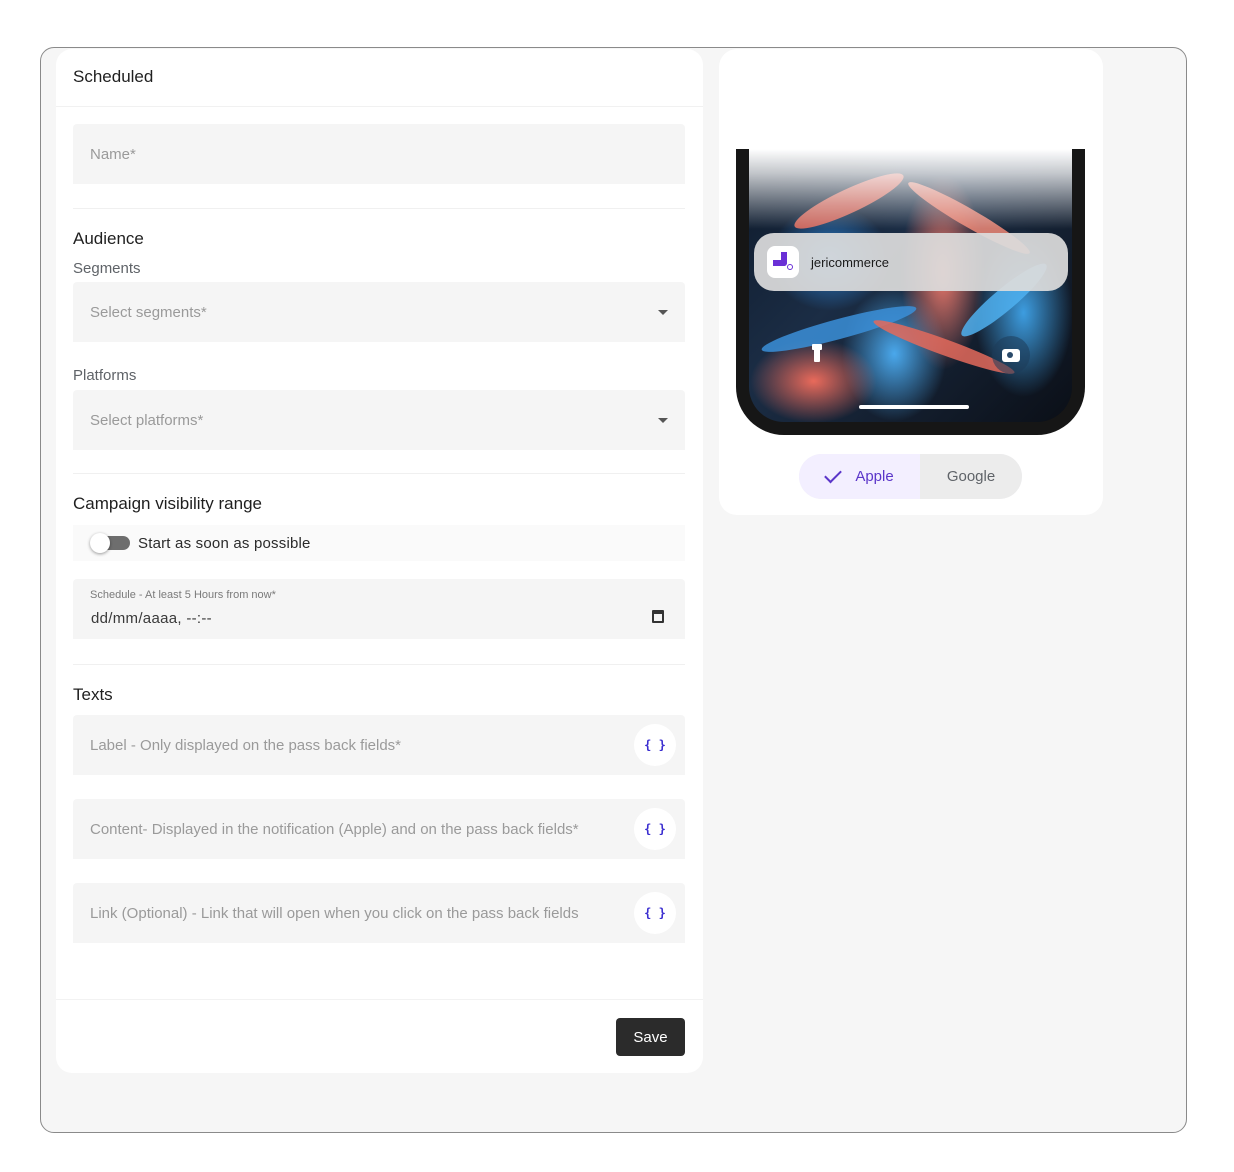 The height and width of the screenshot is (1172, 1234). What do you see at coordinates (100, 543) in the screenshot?
I see `toggle-thumb` at bounding box center [100, 543].